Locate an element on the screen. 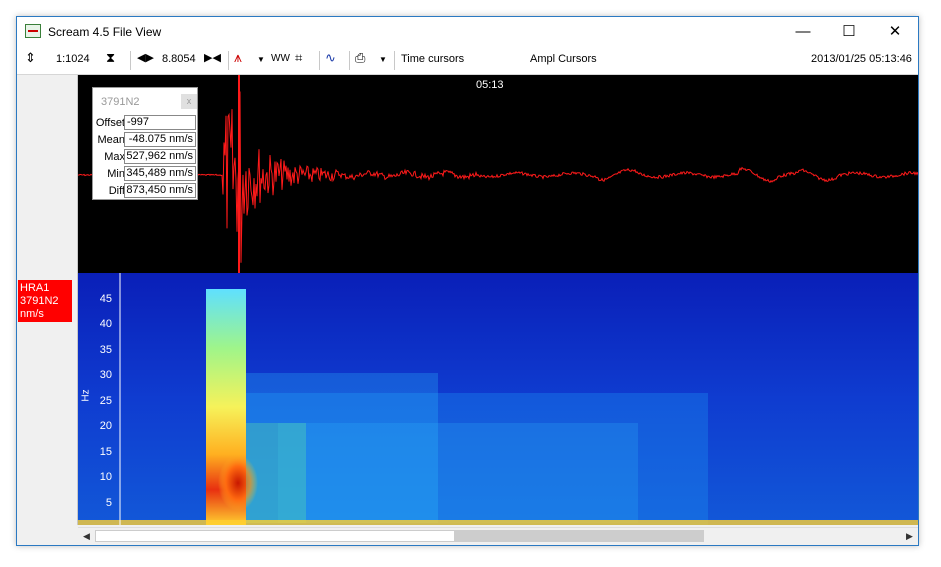 The height and width of the screenshot is (567, 941). tick-label: 45 is located at coordinates (105, 299).